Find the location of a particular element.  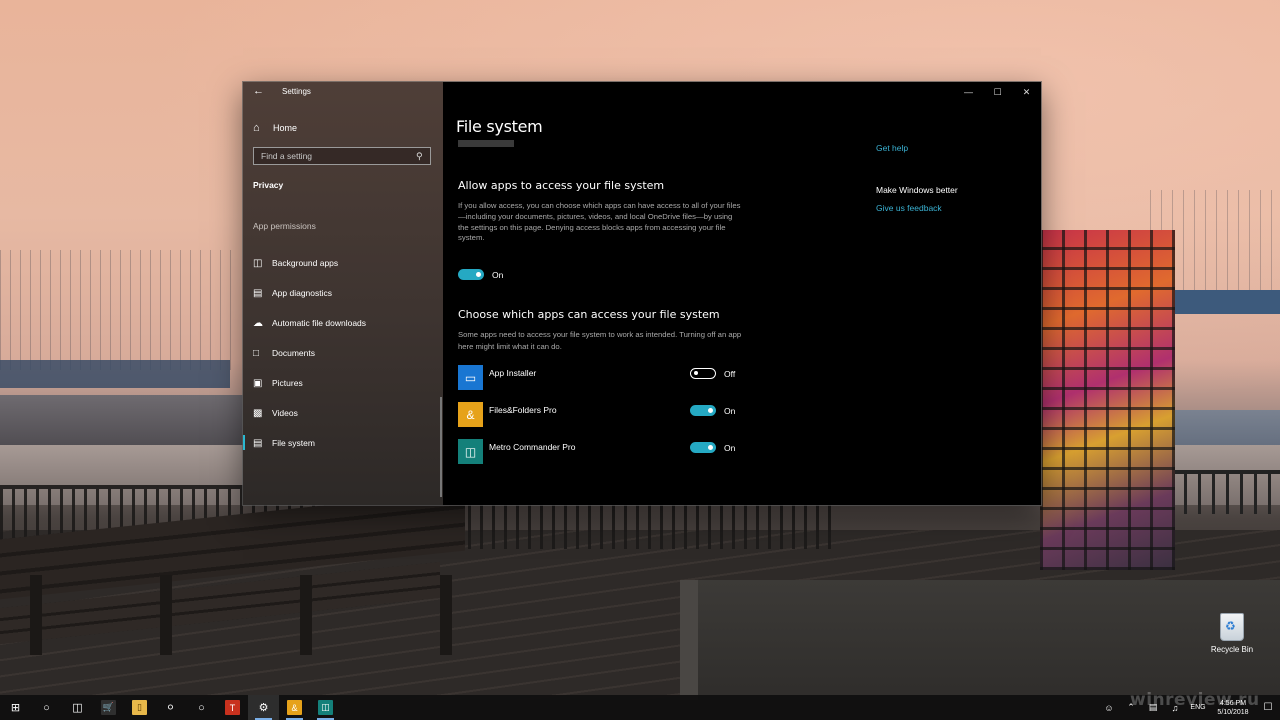

background-apps-icon: ◫ is located at coordinates (258, 263).